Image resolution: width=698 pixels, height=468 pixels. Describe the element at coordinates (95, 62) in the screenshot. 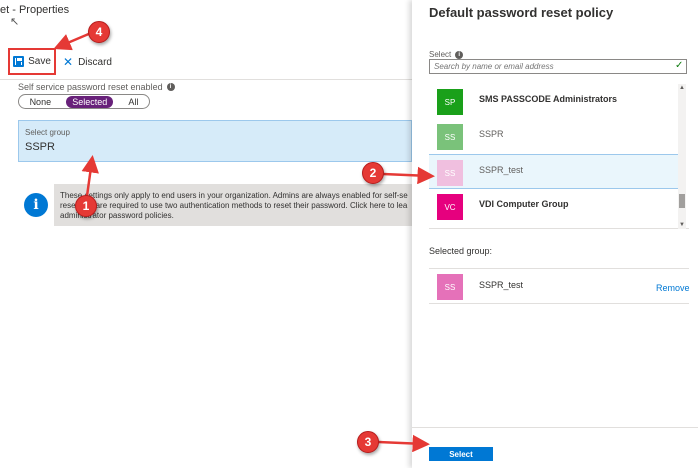

I see `discard-label: Discard` at that location.